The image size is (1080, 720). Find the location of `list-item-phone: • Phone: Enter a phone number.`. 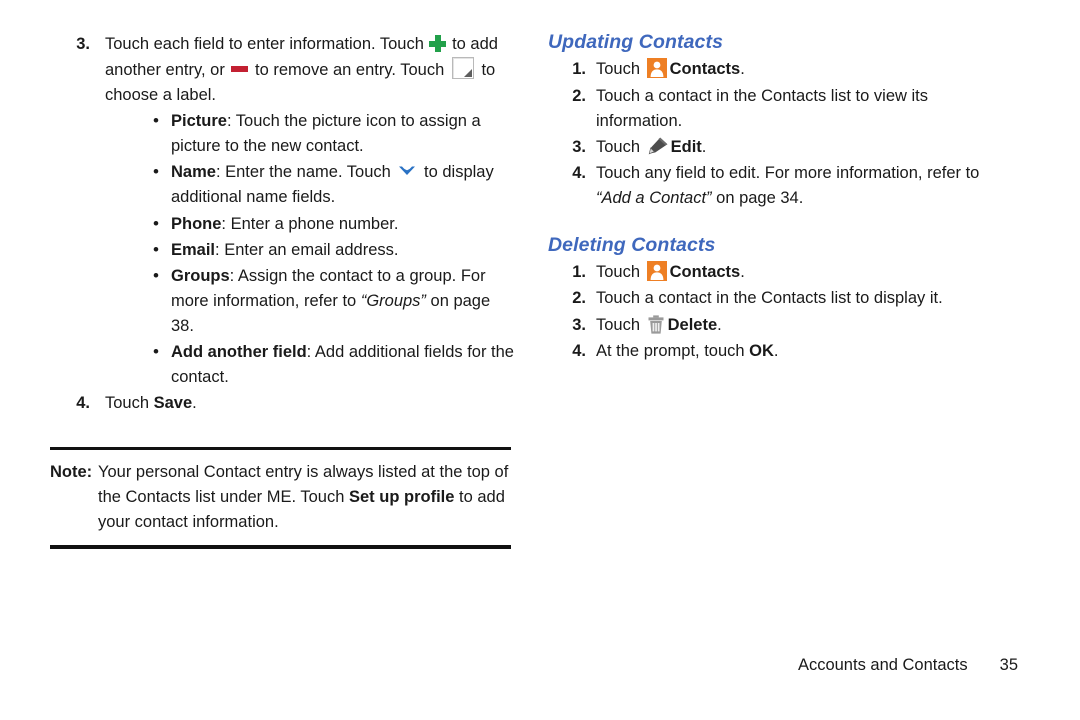

list-item-phone: • Phone: Enter a phone number. is located at coordinates (332, 224).